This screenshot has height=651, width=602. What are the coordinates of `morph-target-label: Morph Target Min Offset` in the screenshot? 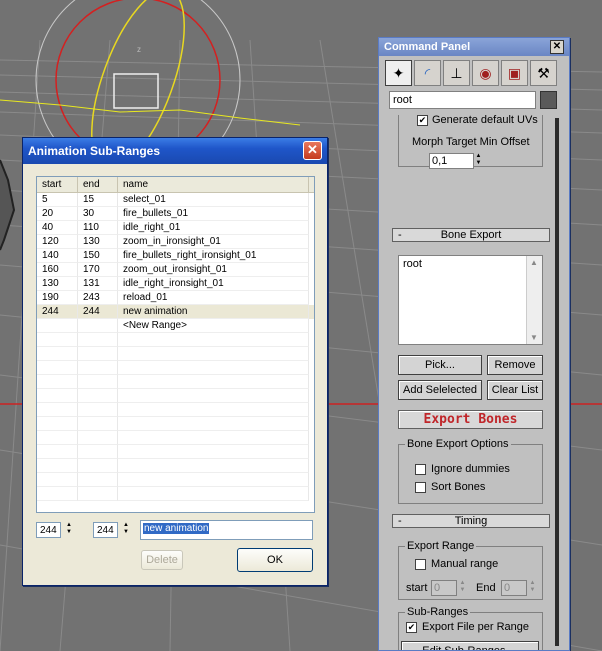 It's located at (471, 142).